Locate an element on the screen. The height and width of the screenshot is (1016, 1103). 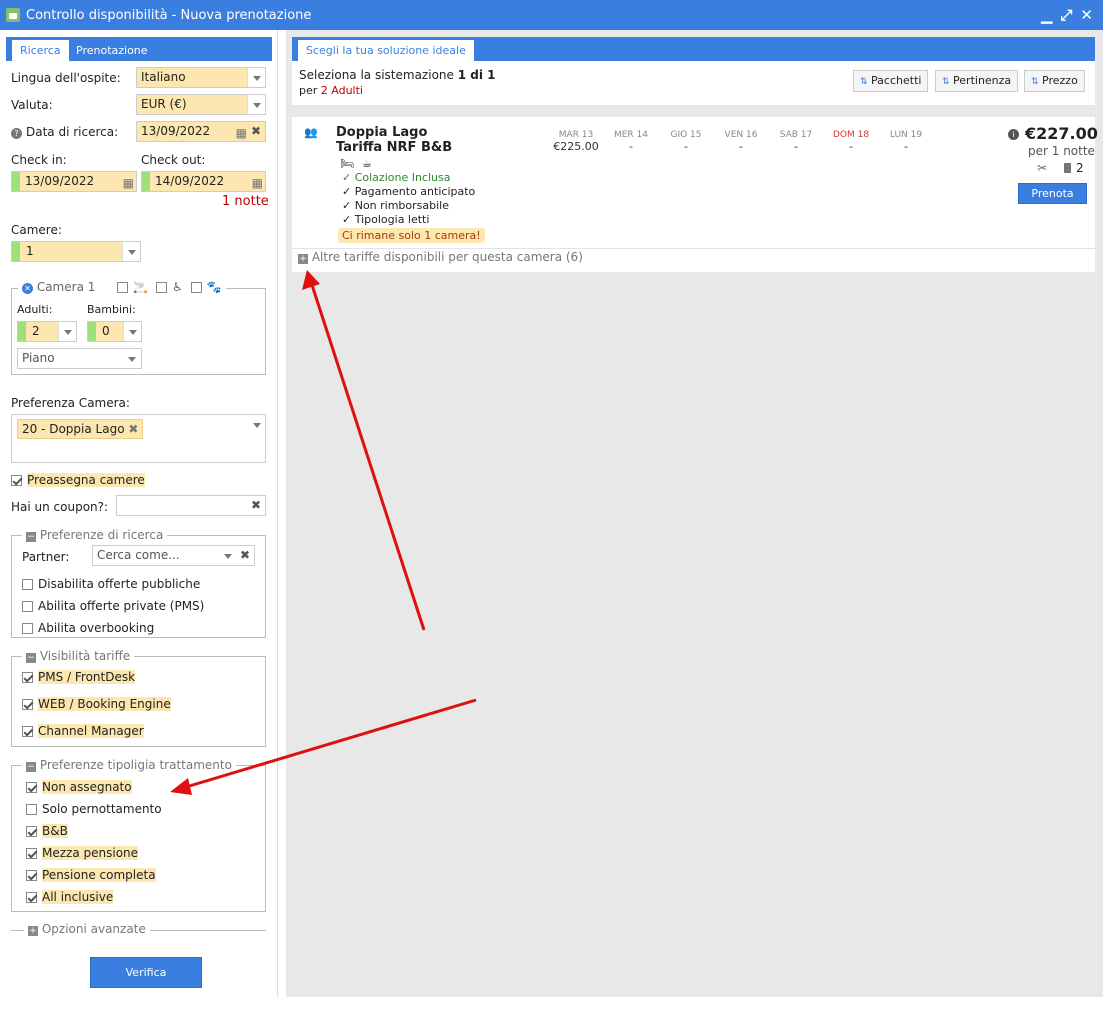
search-pref-option: Abilita offerte private (PMS) is located at coordinates (113, 606).